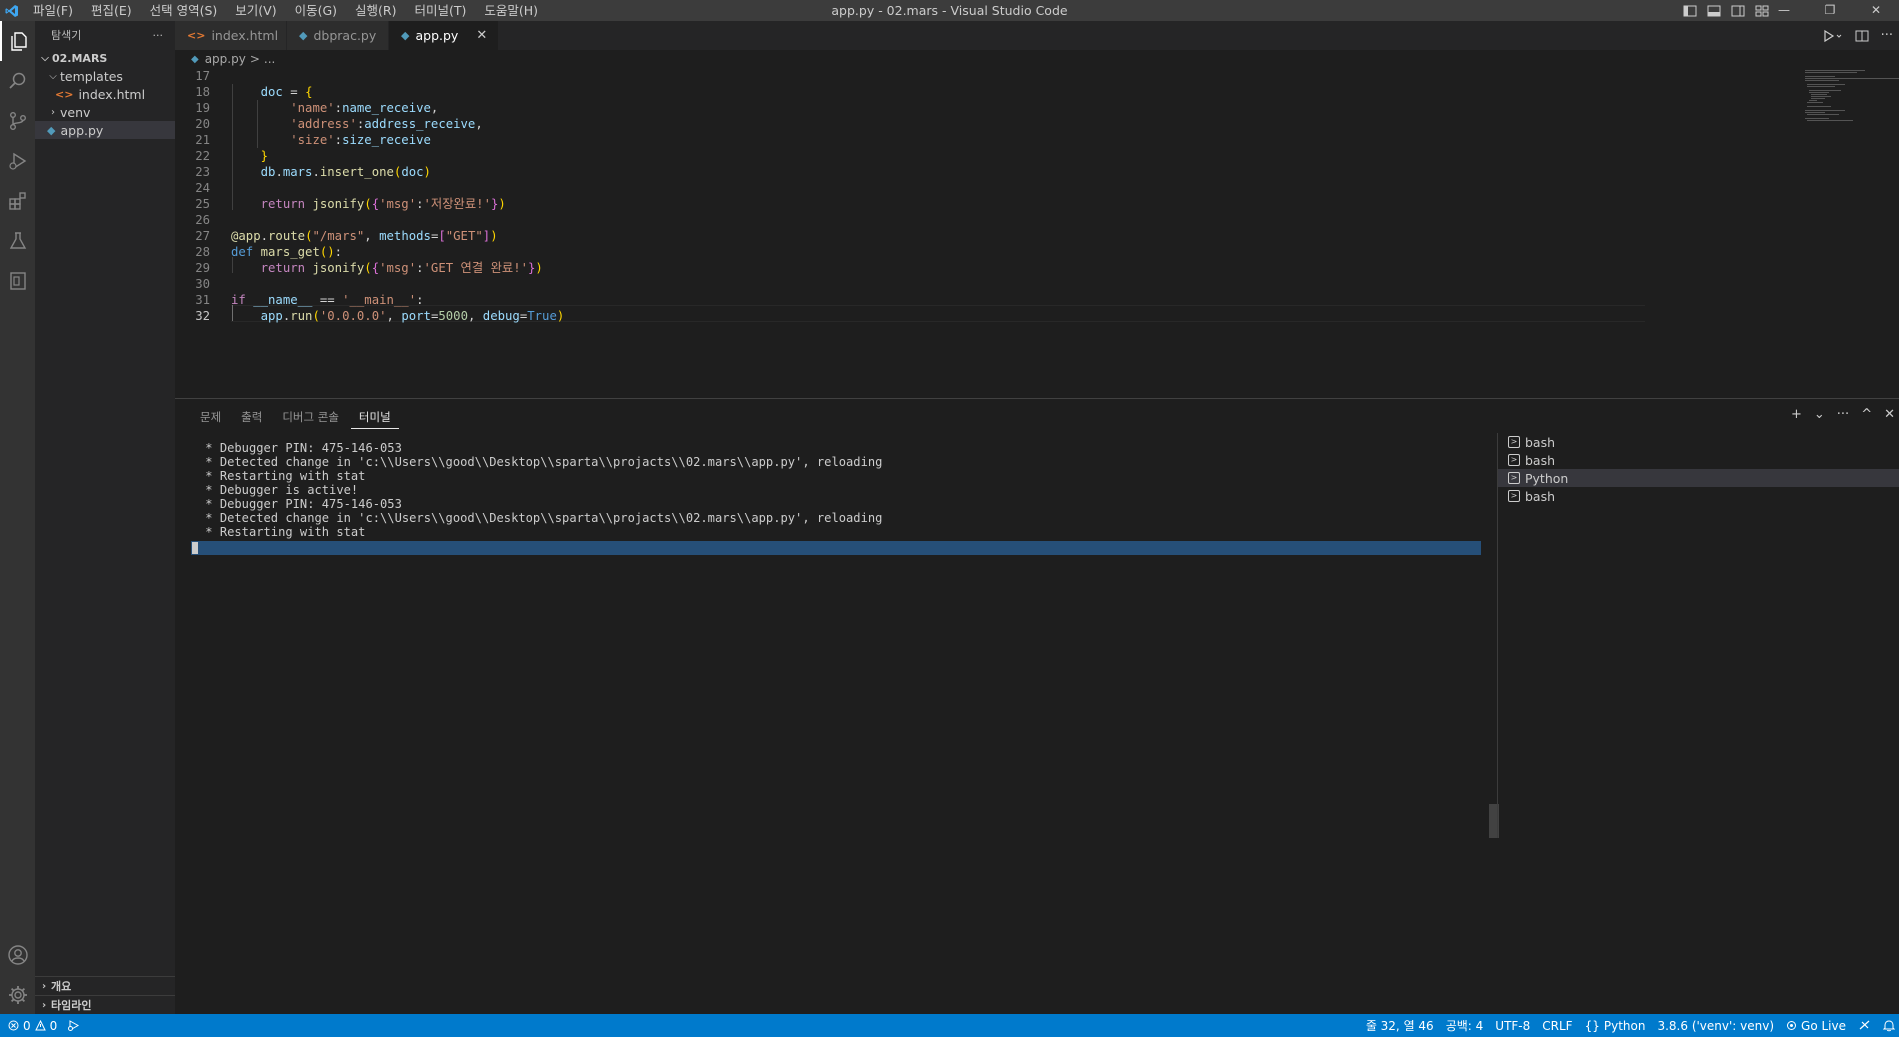 The height and width of the screenshot is (1037, 1899). Describe the element at coordinates (17, 121) in the screenshot. I see `source-control-icon` at that location.